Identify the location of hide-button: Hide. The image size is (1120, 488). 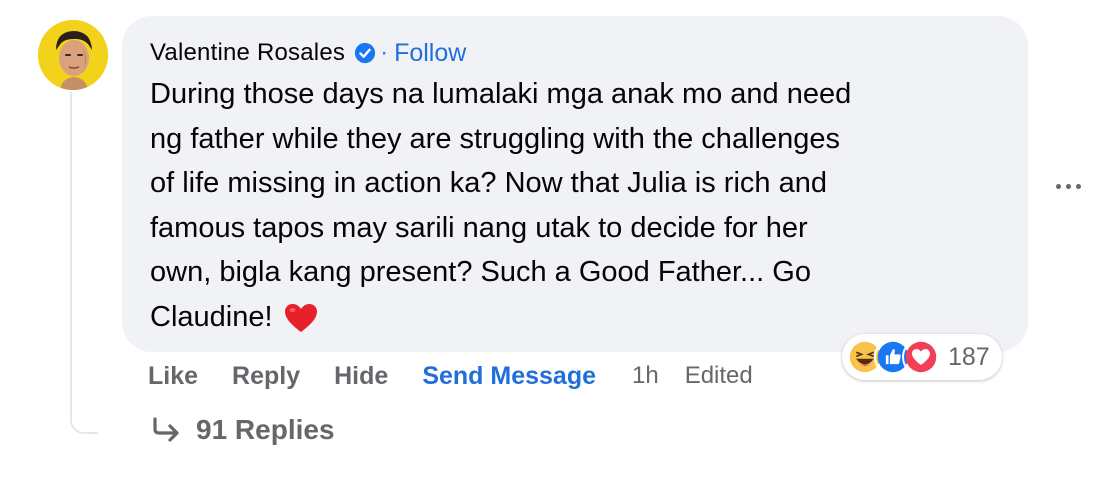
(361, 376).